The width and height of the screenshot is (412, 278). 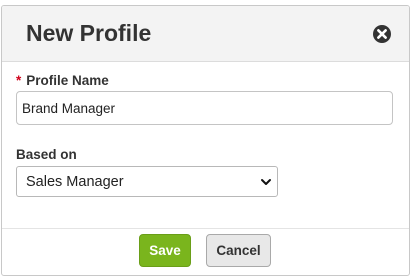 What do you see at coordinates (89, 33) in the screenshot?
I see `dialog-title: New Profile` at bounding box center [89, 33].